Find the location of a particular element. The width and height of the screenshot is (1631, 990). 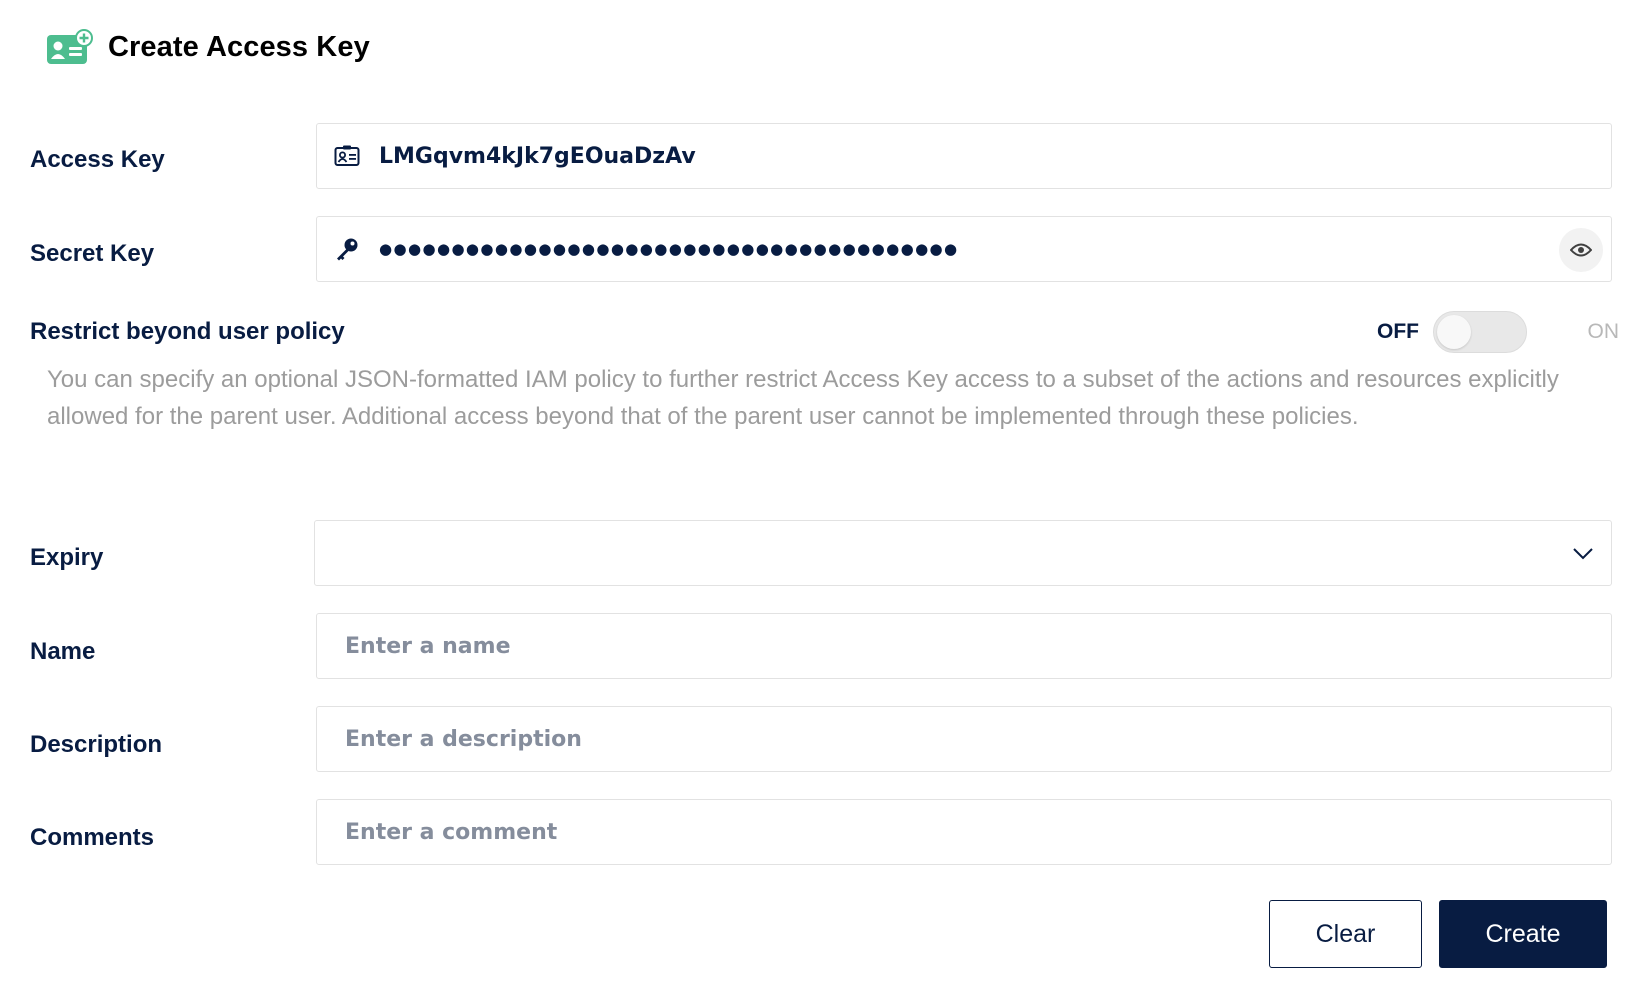

name-field: Enter a name is located at coordinates (964, 646).